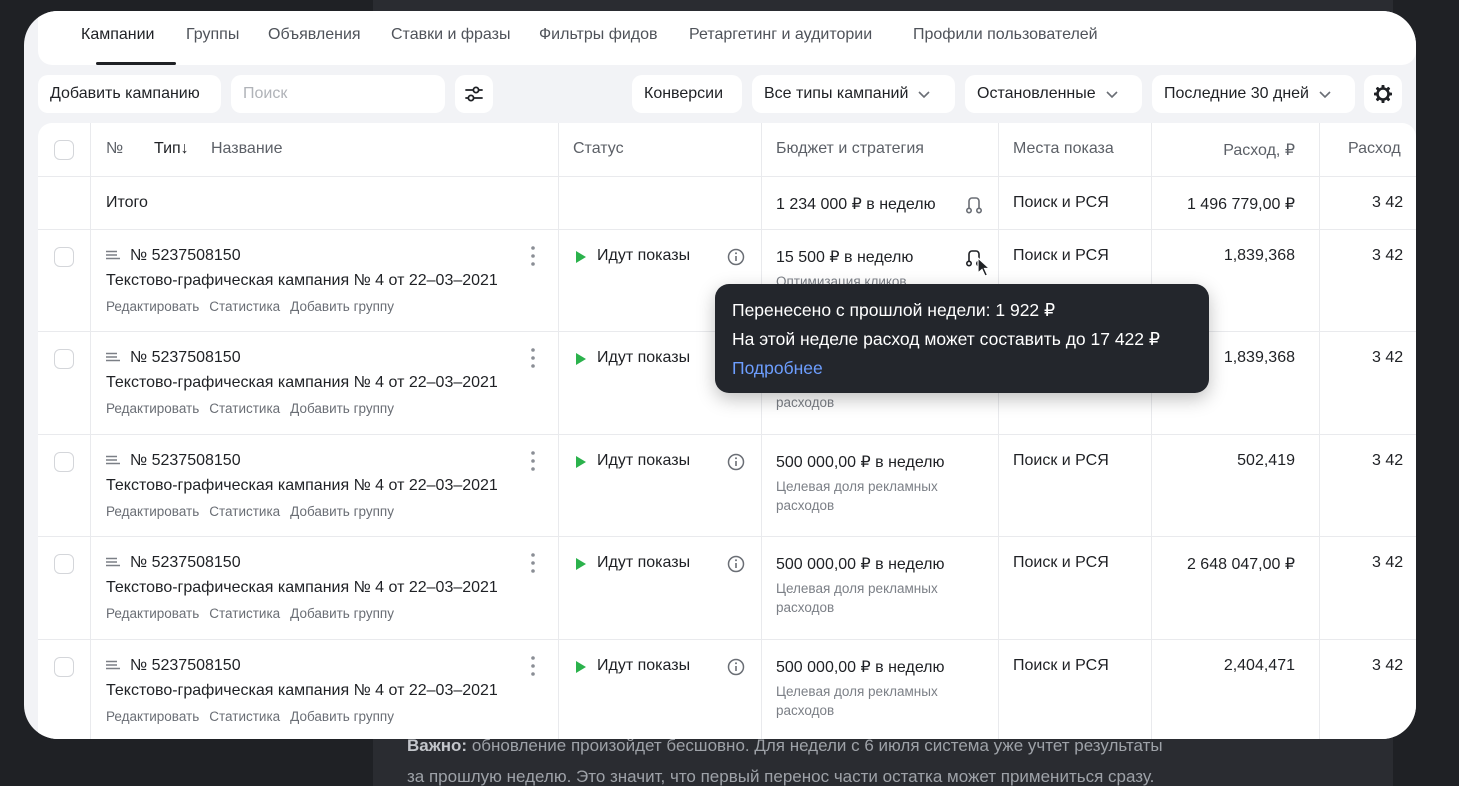 The height and width of the screenshot is (786, 1459). Describe the element at coordinates (687, 94) in the screenshot. I see `conversions-button: Конверсии` at that location.